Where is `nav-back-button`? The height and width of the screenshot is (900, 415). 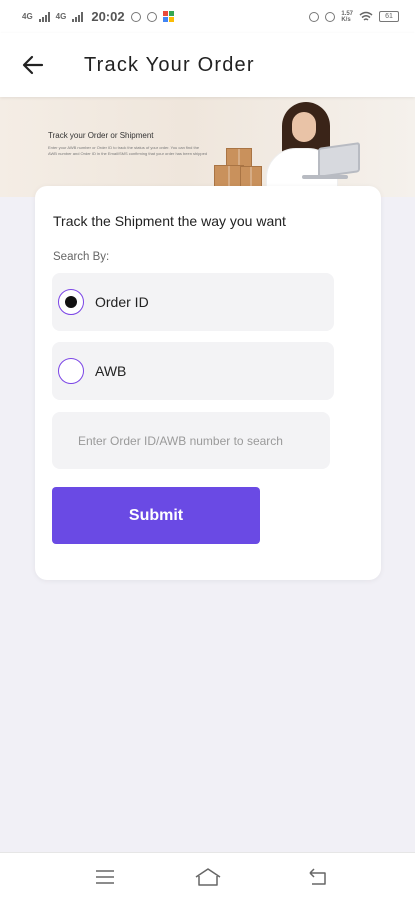 nav-back-button is located at coordinates (317, 877).